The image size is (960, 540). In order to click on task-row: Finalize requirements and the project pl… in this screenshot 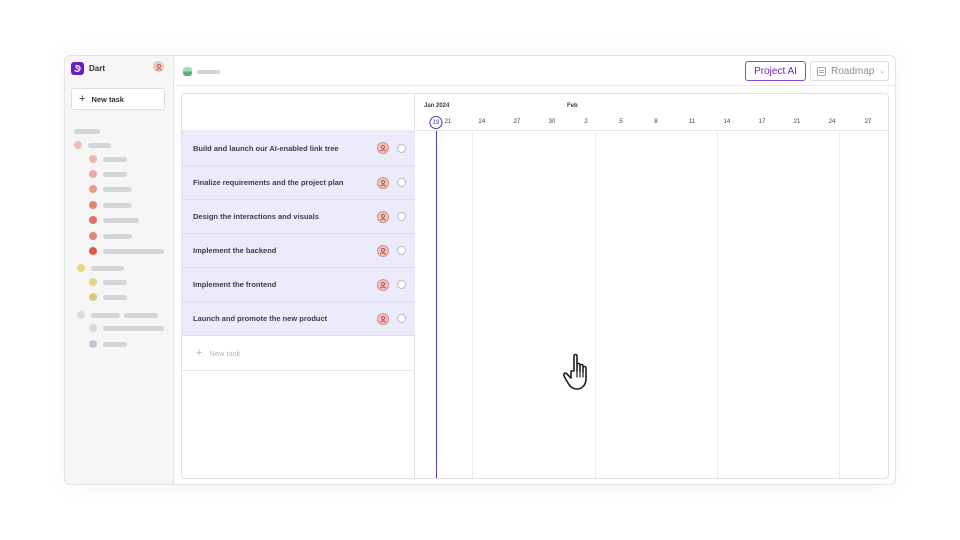, I will do `click(298, 183)`.